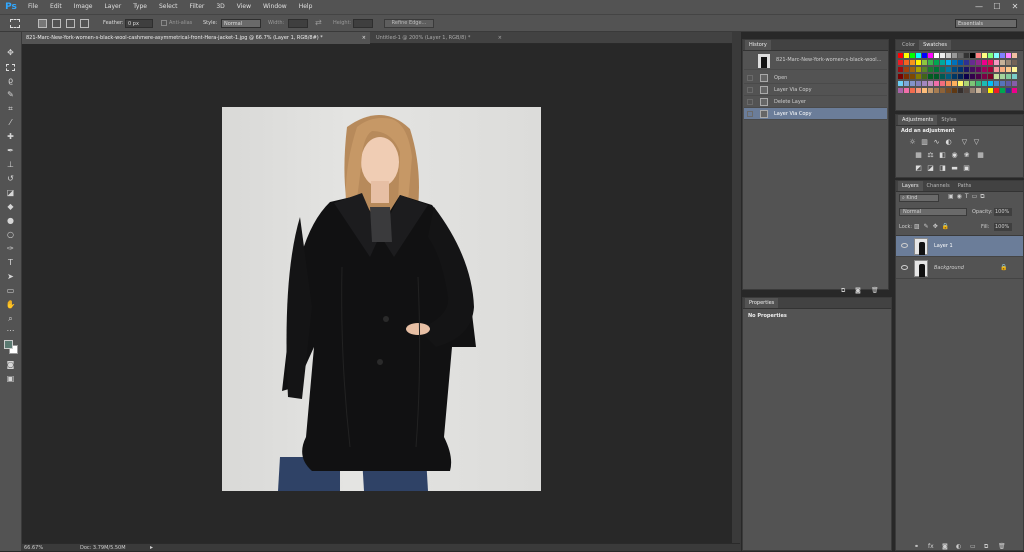 The height and width of the screenshot is (552, 1024). Describe the element at coordinates (979, 7) in the screenshot. I see `minimize-button: —` at that location.